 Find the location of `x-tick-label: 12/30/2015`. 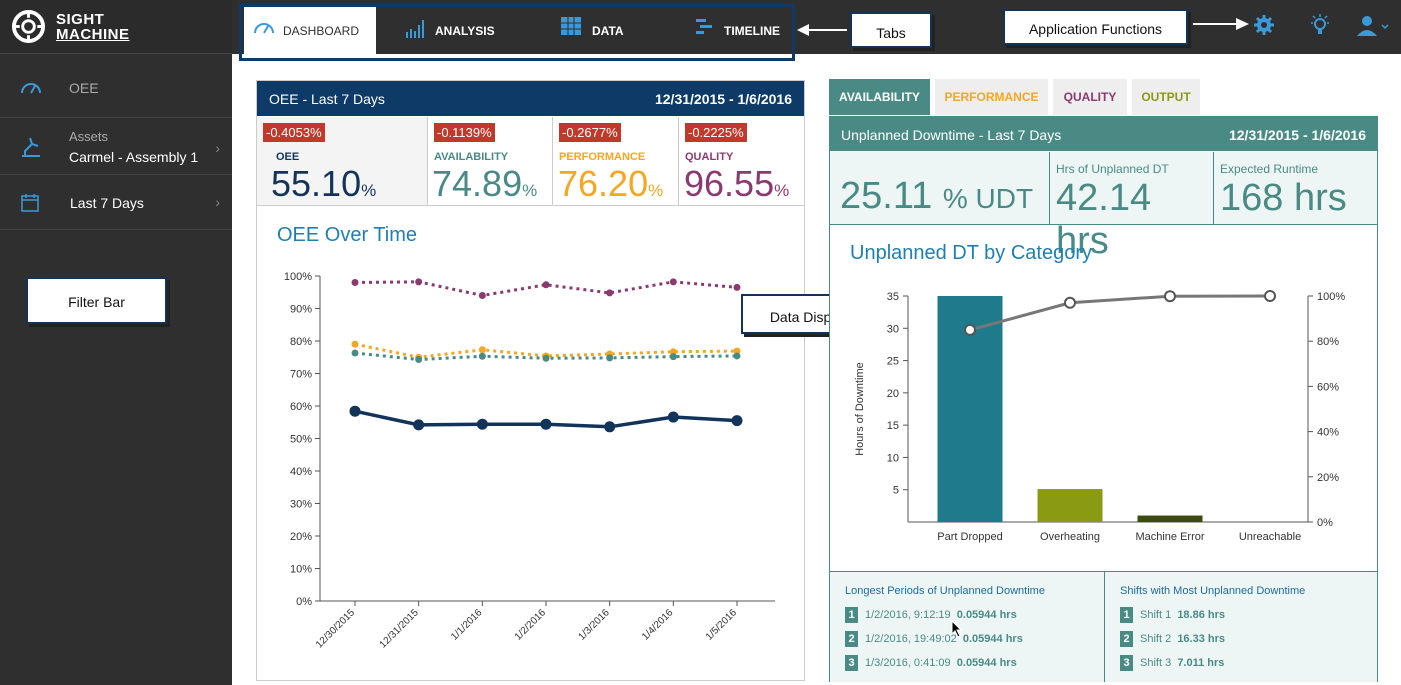

x-tick-label: 12/30/2015 is located at coordinates (335, 628).